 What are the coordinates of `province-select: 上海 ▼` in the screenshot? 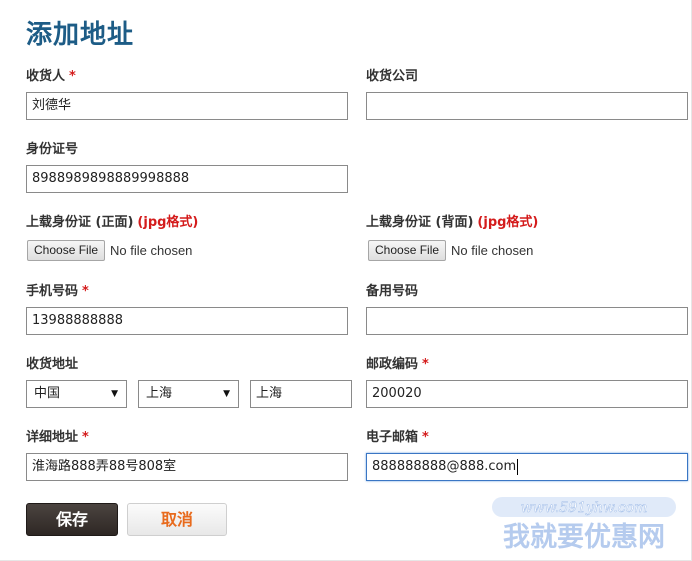 It's located at (188, 394).